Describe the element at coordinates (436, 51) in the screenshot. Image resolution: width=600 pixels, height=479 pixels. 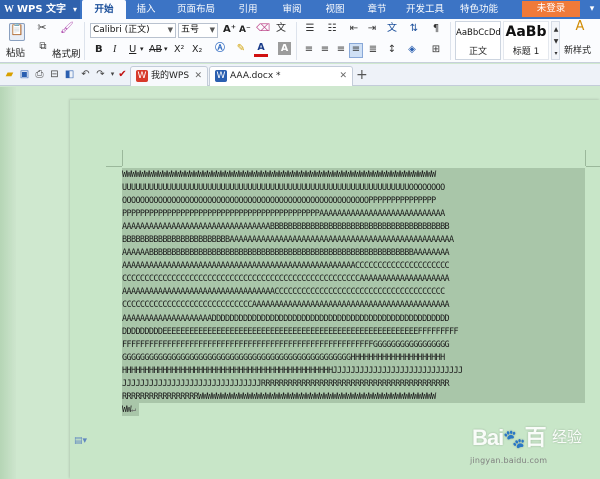
I see `borders-button: ⊞` at that location.